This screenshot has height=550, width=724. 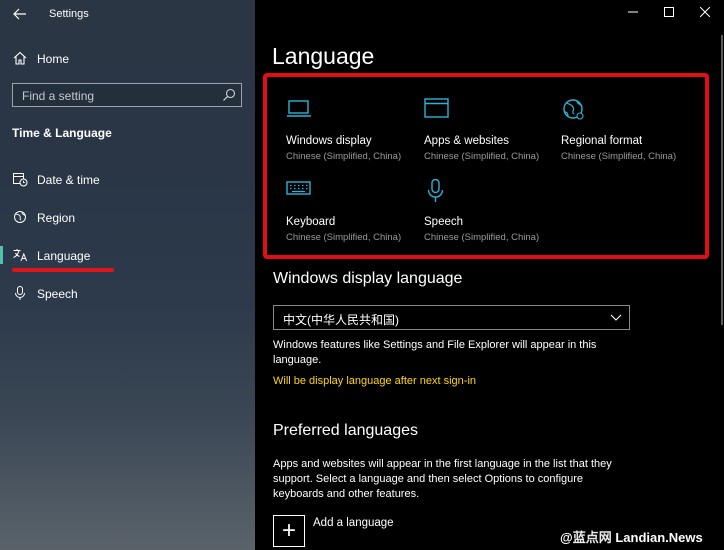 I want to click on search-icon, so click(x=229, y=95).